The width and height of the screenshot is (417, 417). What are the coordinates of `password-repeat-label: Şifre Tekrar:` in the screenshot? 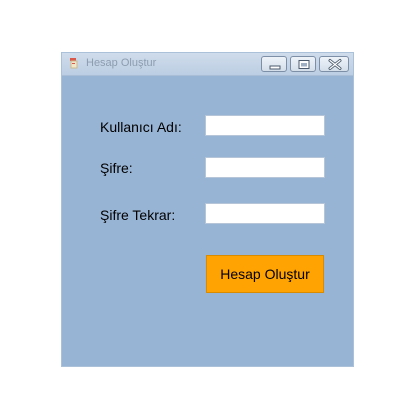 It's located at (138, 215).